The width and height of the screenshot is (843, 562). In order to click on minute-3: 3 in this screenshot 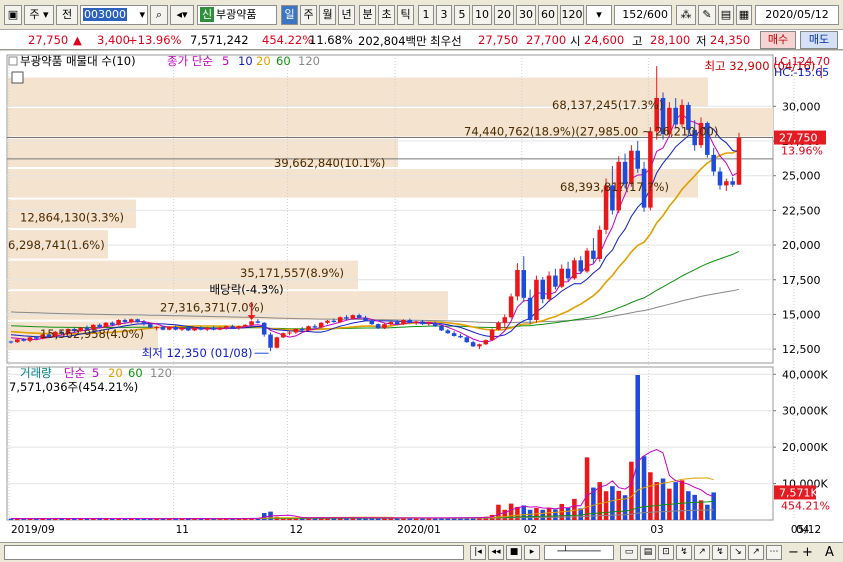, I will do `click(444, 15)`.